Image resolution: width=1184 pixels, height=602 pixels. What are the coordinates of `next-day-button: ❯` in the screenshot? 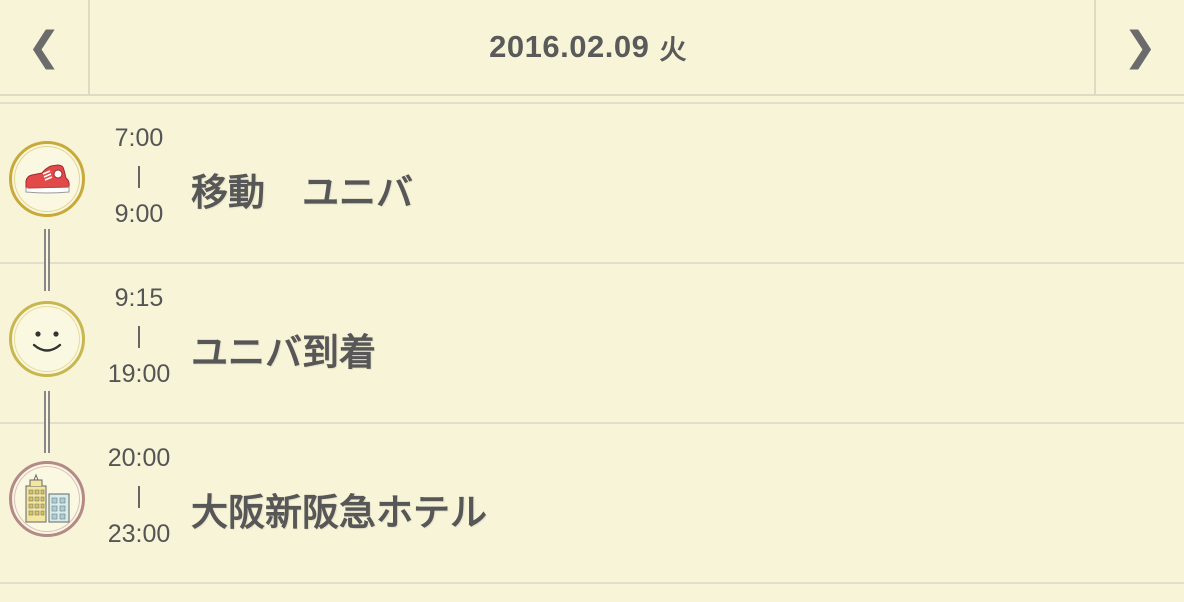 It's located at (1139, 47).